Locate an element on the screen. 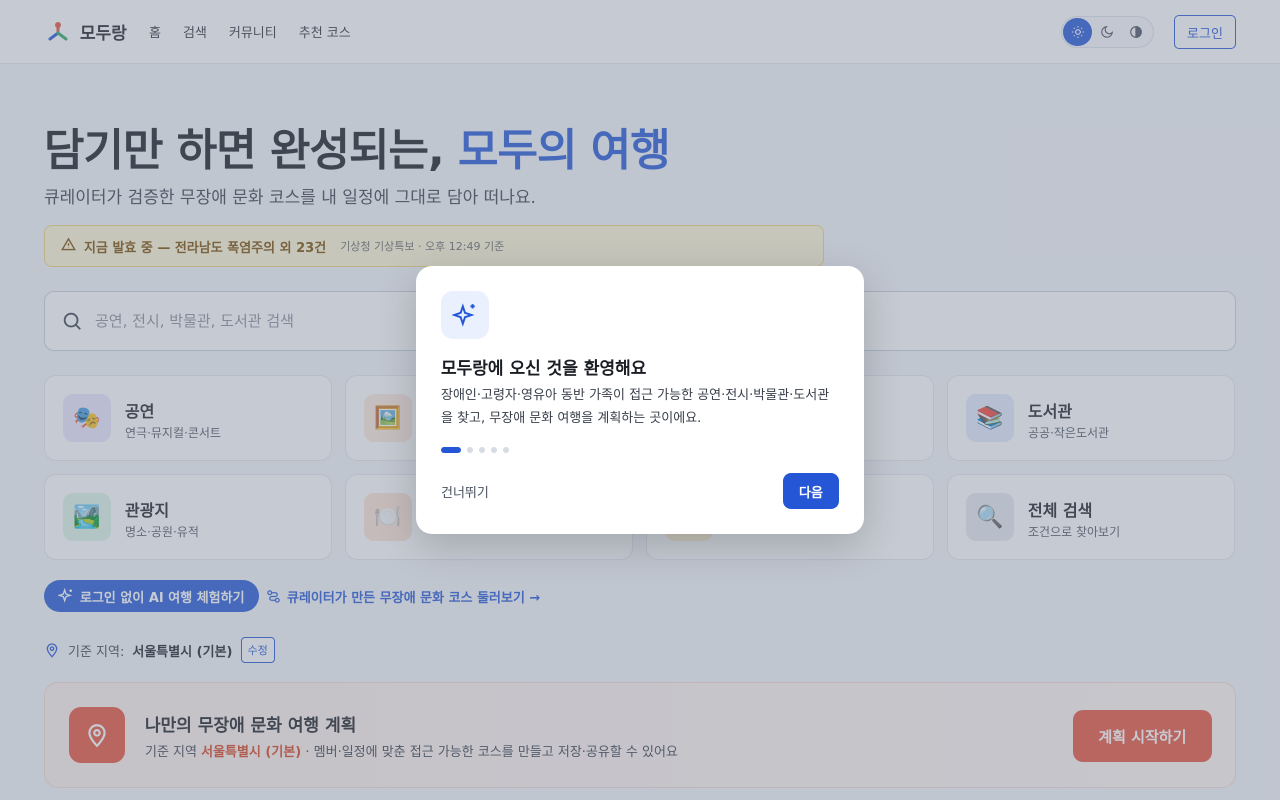 The width and height of the screenshot is (1280, 800). next-button: 다음 is located at coordinates (811, 491).